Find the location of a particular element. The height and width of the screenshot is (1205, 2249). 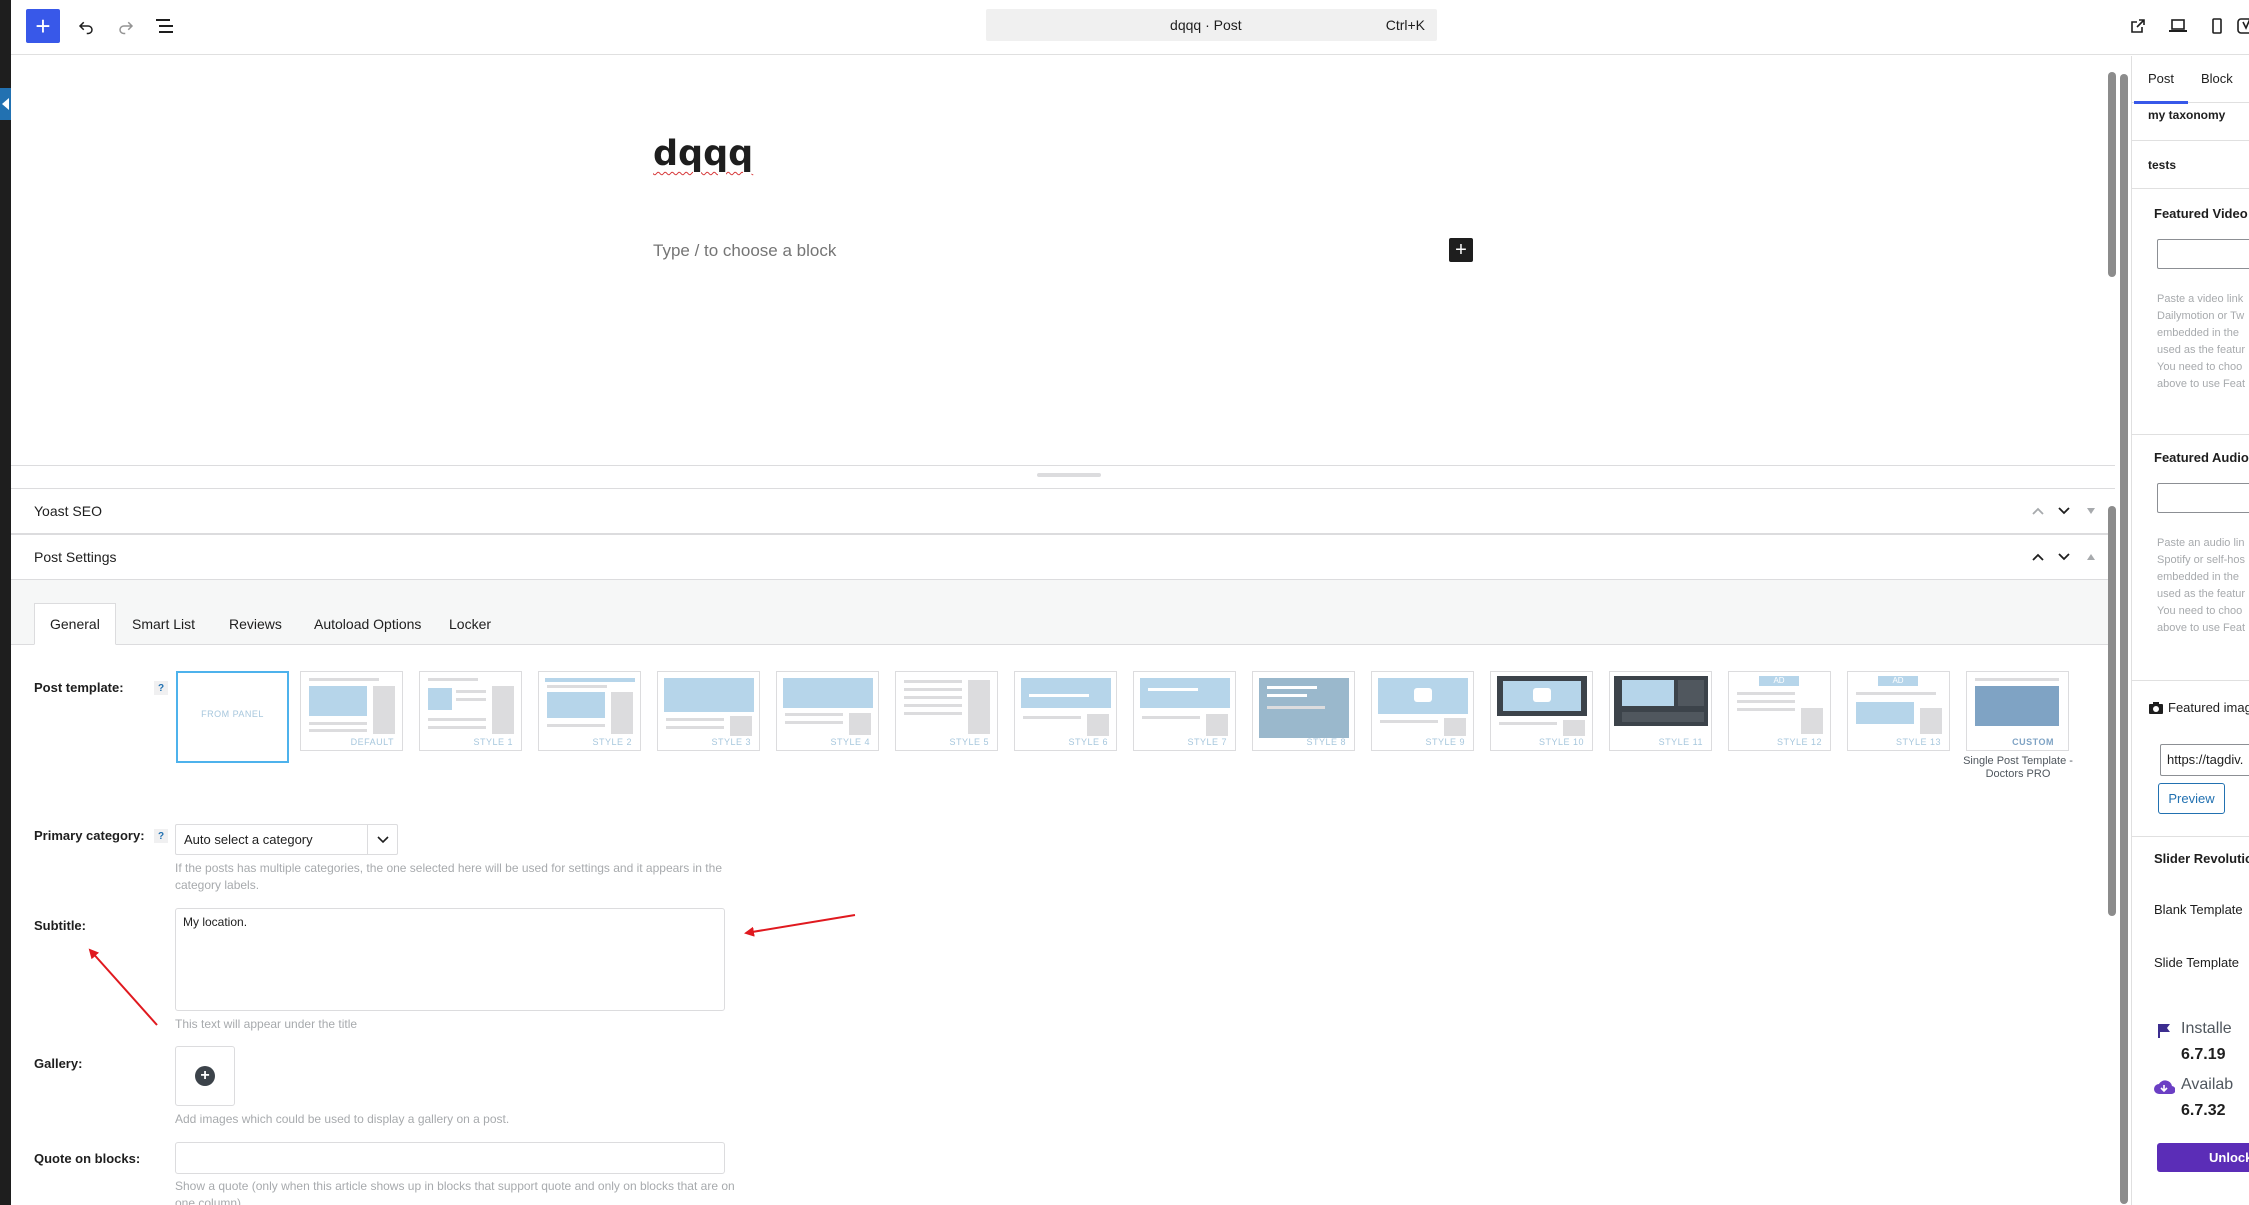

template-label: STYLE 8 is located at coordinates (1326, 742).